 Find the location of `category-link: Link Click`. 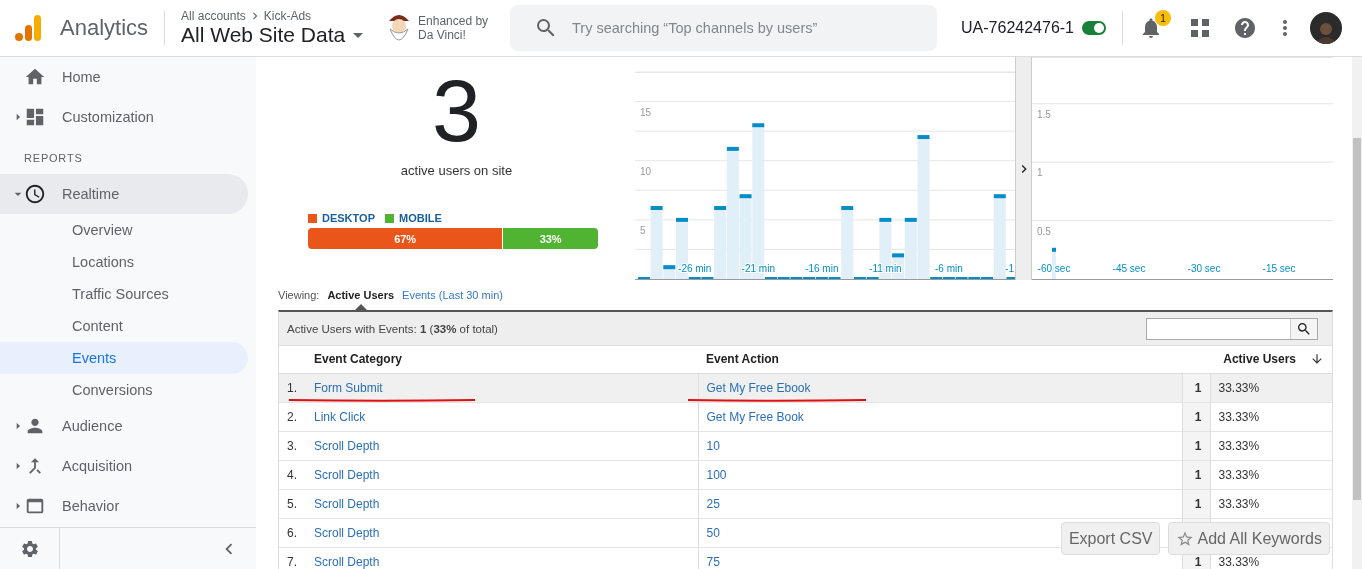

category-link: Link Click is located at coordinates (340, 416).